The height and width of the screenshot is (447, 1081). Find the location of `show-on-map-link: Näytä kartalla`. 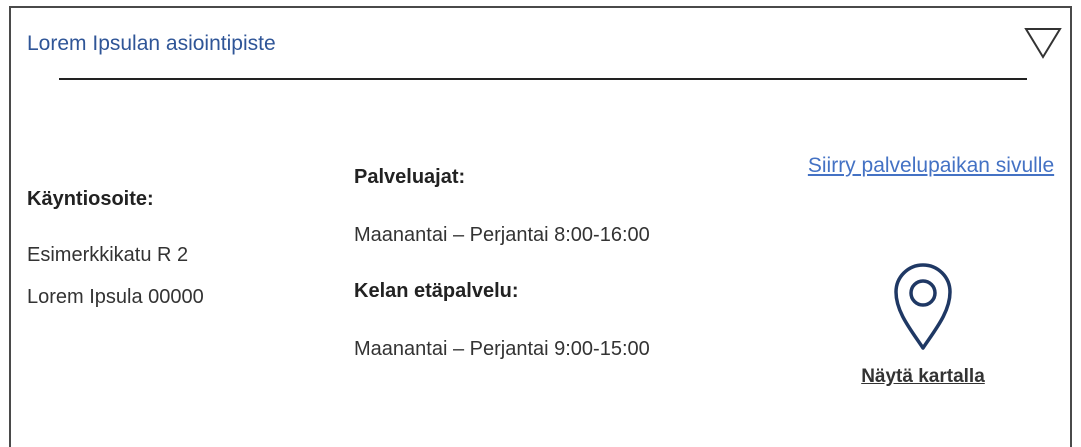

show-on-map-link: Näytä kartalla is located at coordinates (923, 377).